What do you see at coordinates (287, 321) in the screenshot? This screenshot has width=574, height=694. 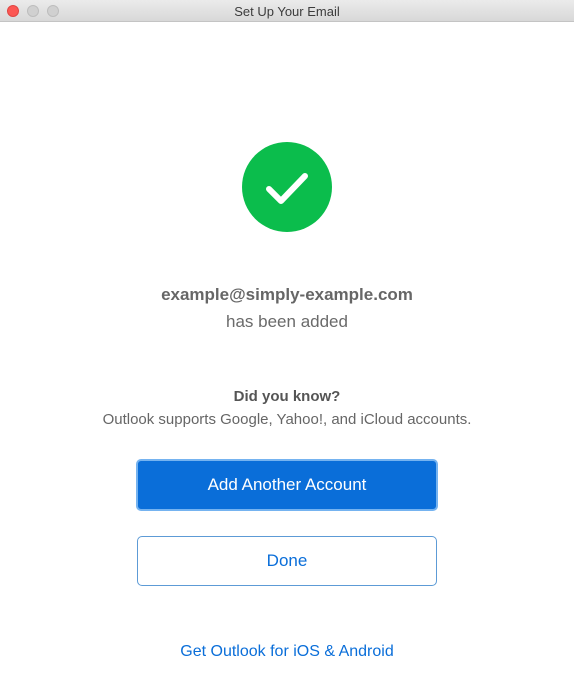 I see `added-status-text: has been added` at bounding box center [287, 321].